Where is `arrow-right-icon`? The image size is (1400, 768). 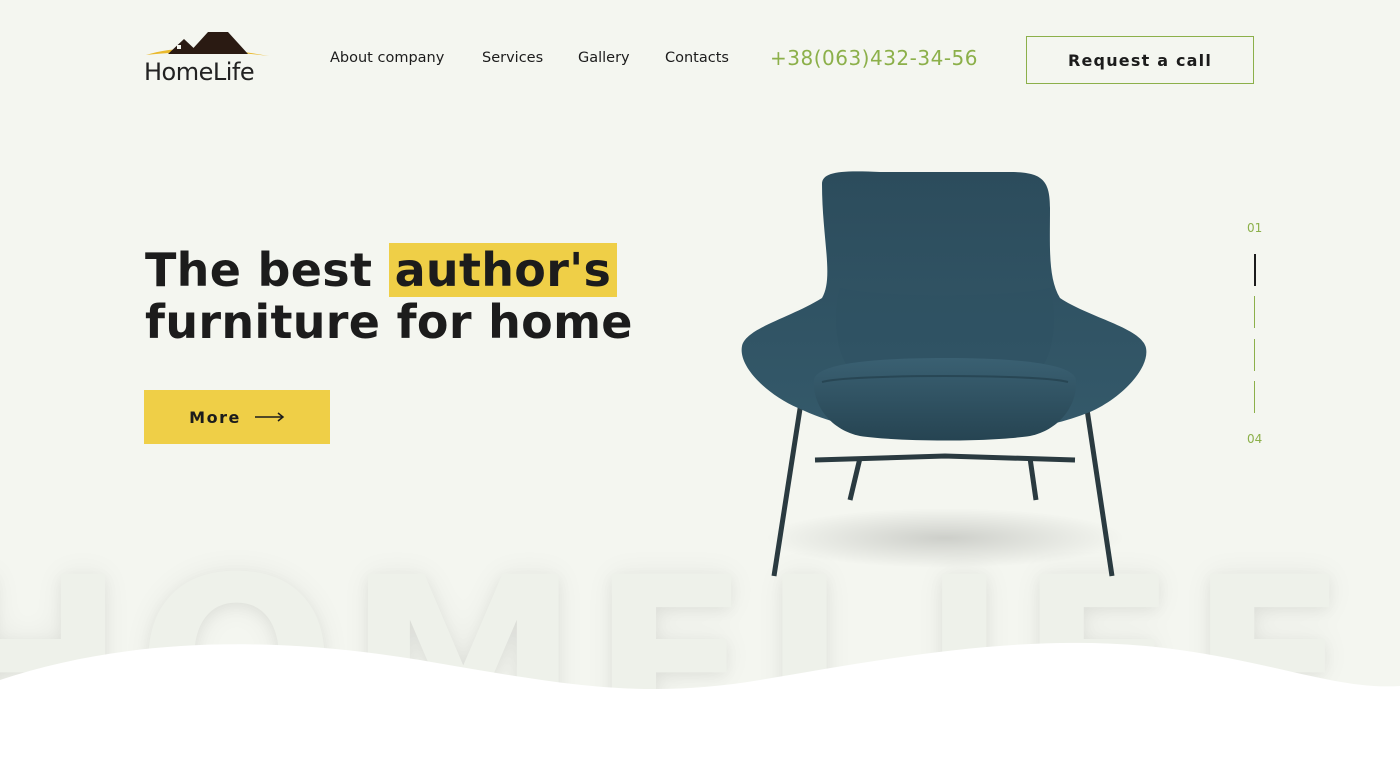
arrow-right-icon is located at coordinates (269, 417).